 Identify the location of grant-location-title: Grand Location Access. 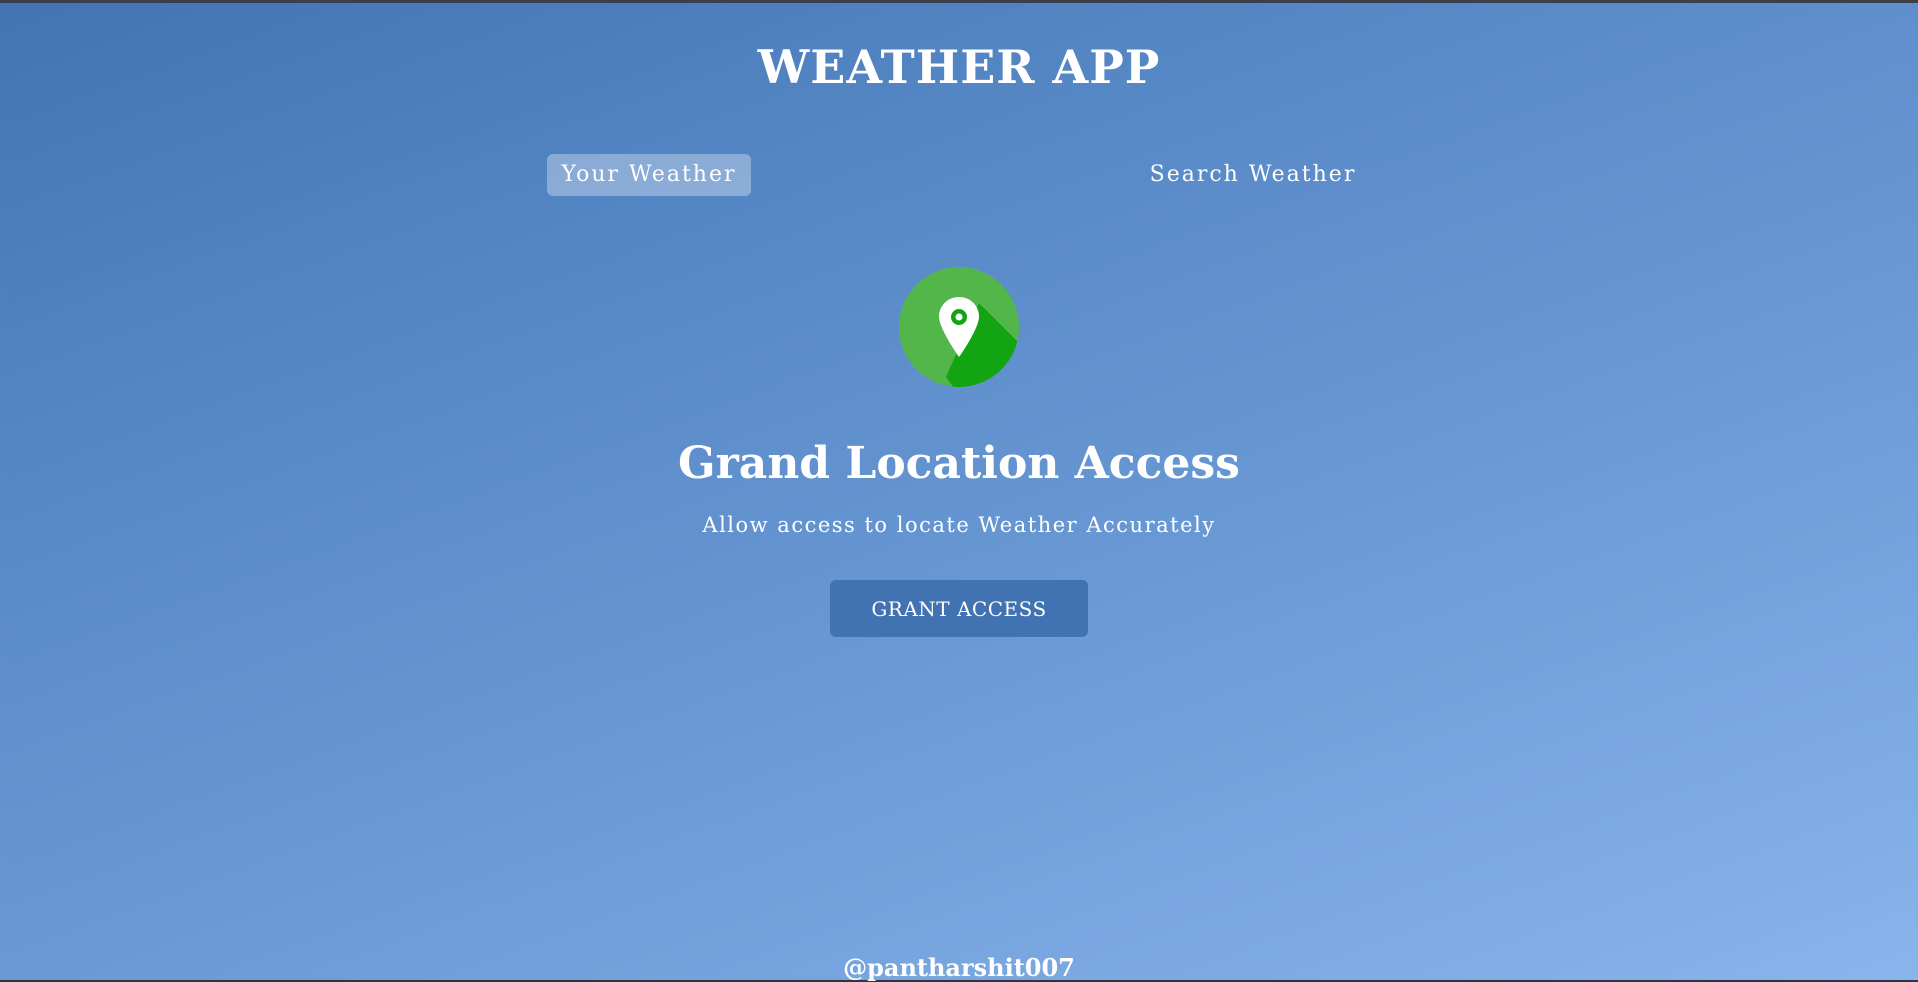
(959, 463).